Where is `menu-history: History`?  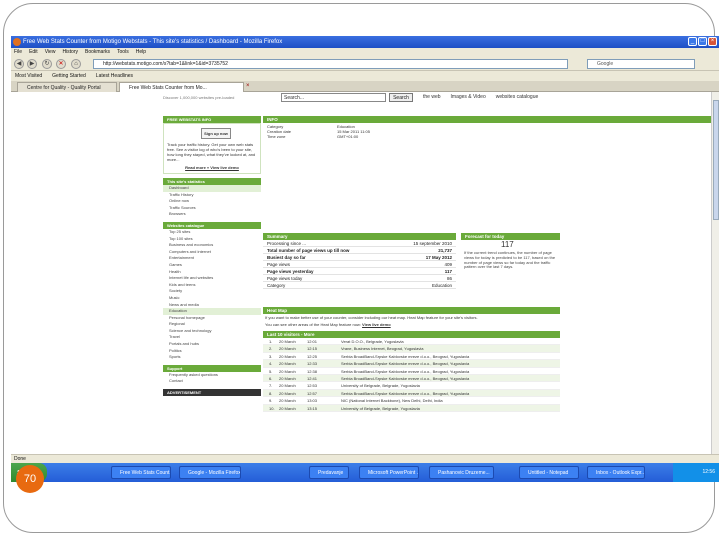
menu-history: History is located at coordinates (70, 52).